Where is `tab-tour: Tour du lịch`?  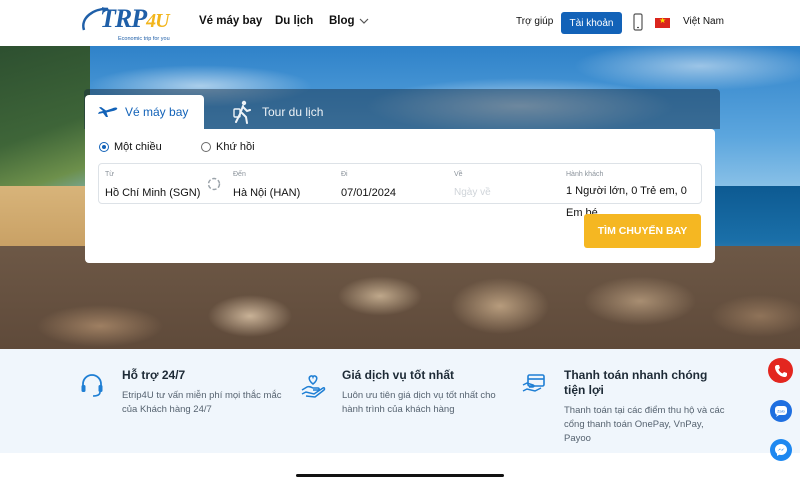 tab-tour: Tour du lịch is located at coordinates (277, 112).